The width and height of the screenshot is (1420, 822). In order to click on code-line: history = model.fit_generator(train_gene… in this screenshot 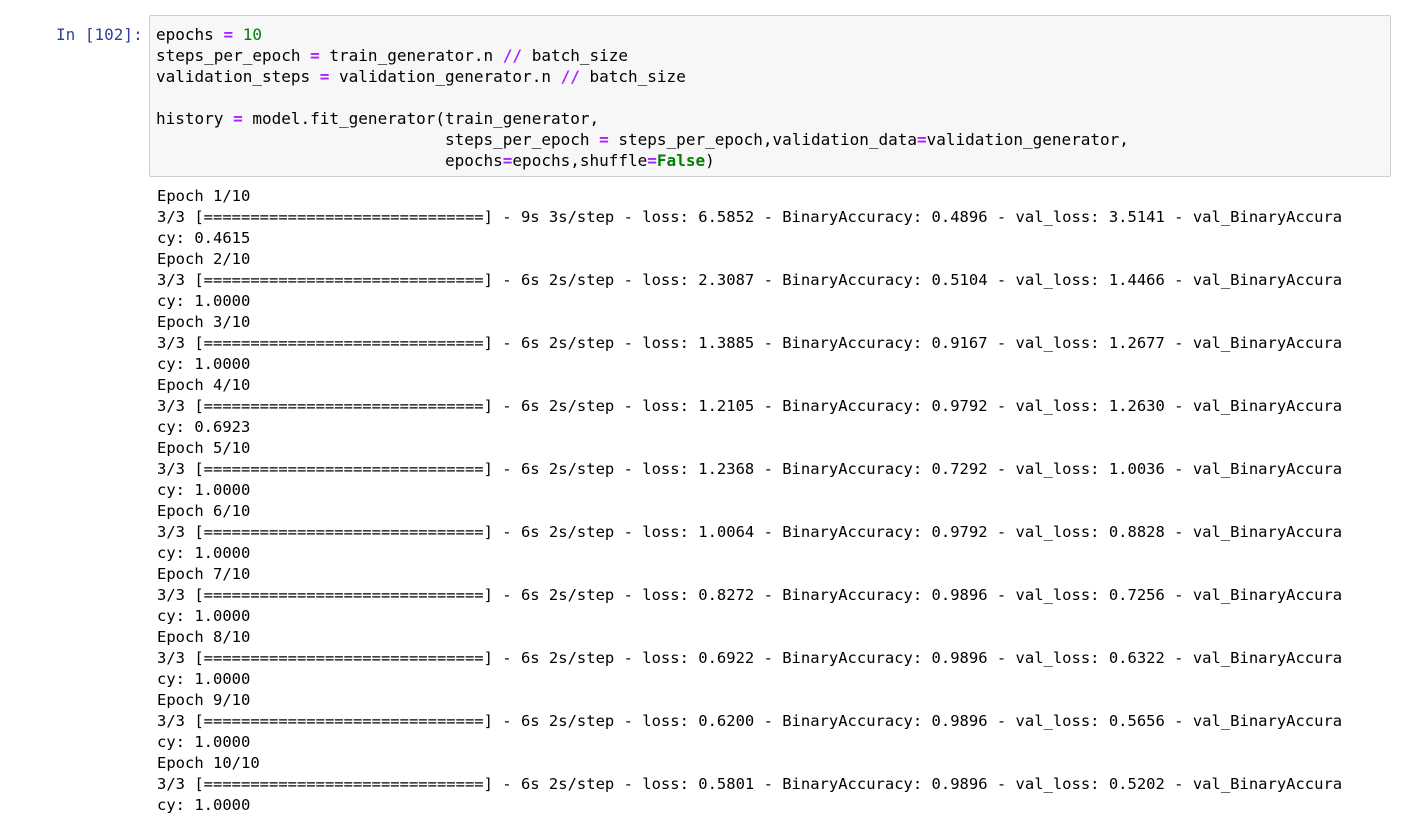, I will do `click(642, 118)`.